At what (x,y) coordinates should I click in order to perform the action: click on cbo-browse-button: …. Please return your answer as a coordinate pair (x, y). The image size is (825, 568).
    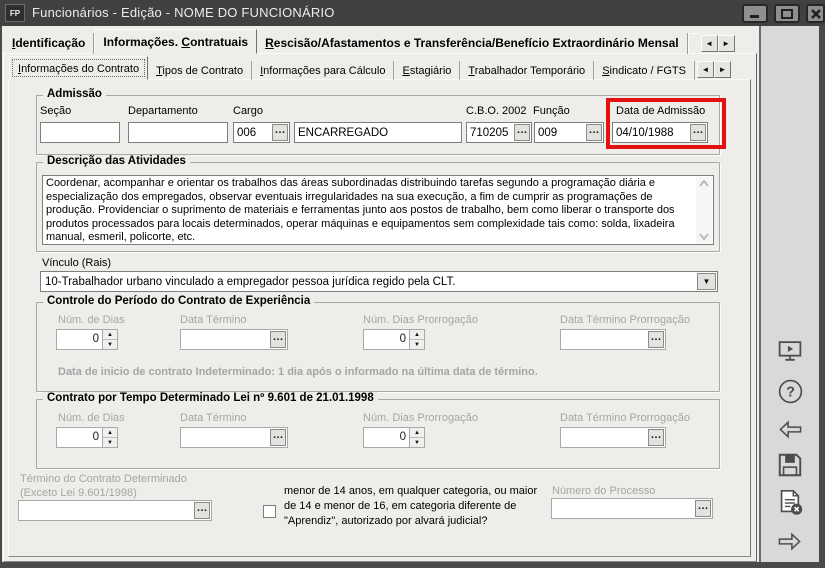
    Looking at the image, I should click on (522, 132).